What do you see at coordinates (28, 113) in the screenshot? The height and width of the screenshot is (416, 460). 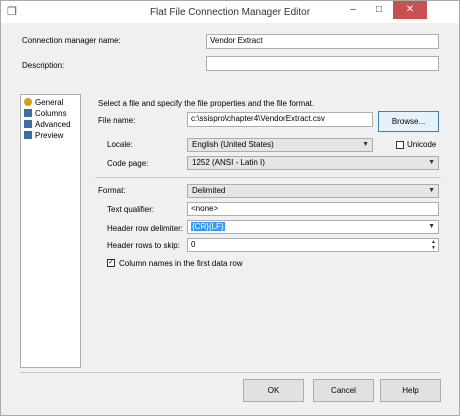 I see `columns-icon` at bounding box center [28, 113].